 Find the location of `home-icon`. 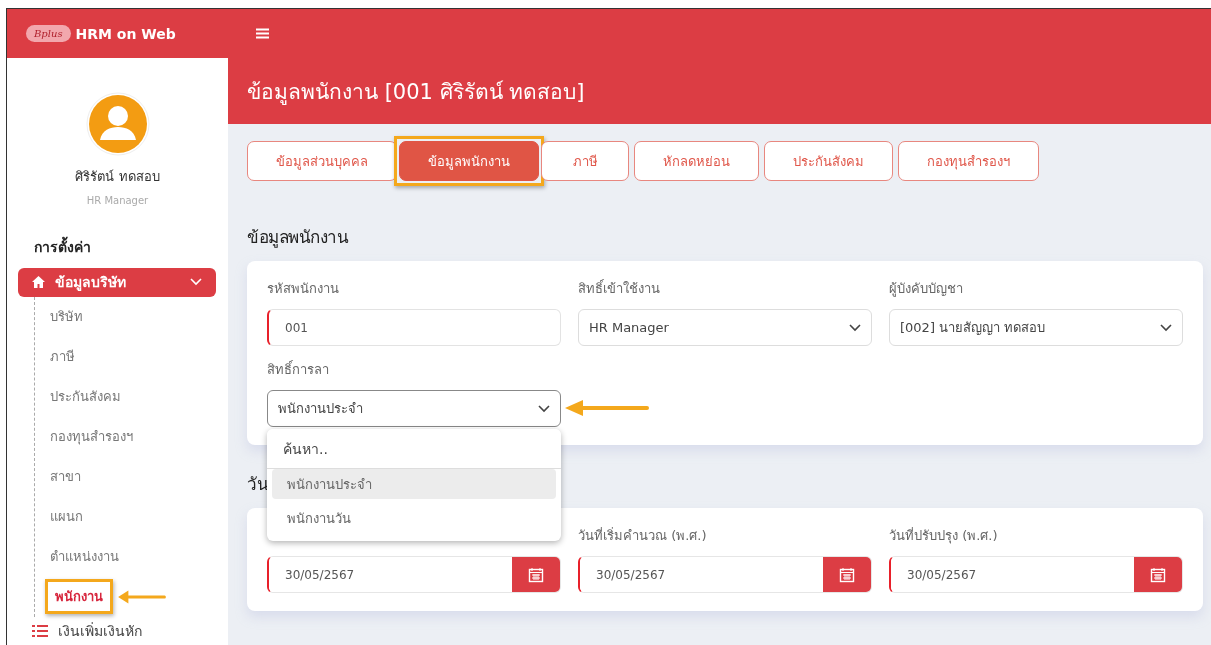

home-icon is located at coordinates (38, 282).